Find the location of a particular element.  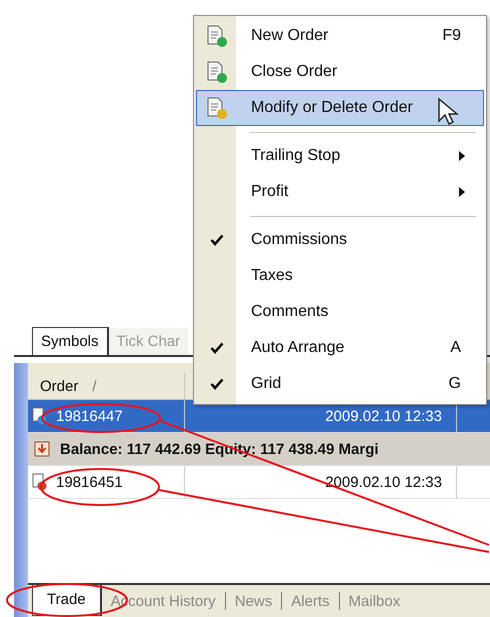

terminal-tab: Trade is located at coordinates (67, 600).